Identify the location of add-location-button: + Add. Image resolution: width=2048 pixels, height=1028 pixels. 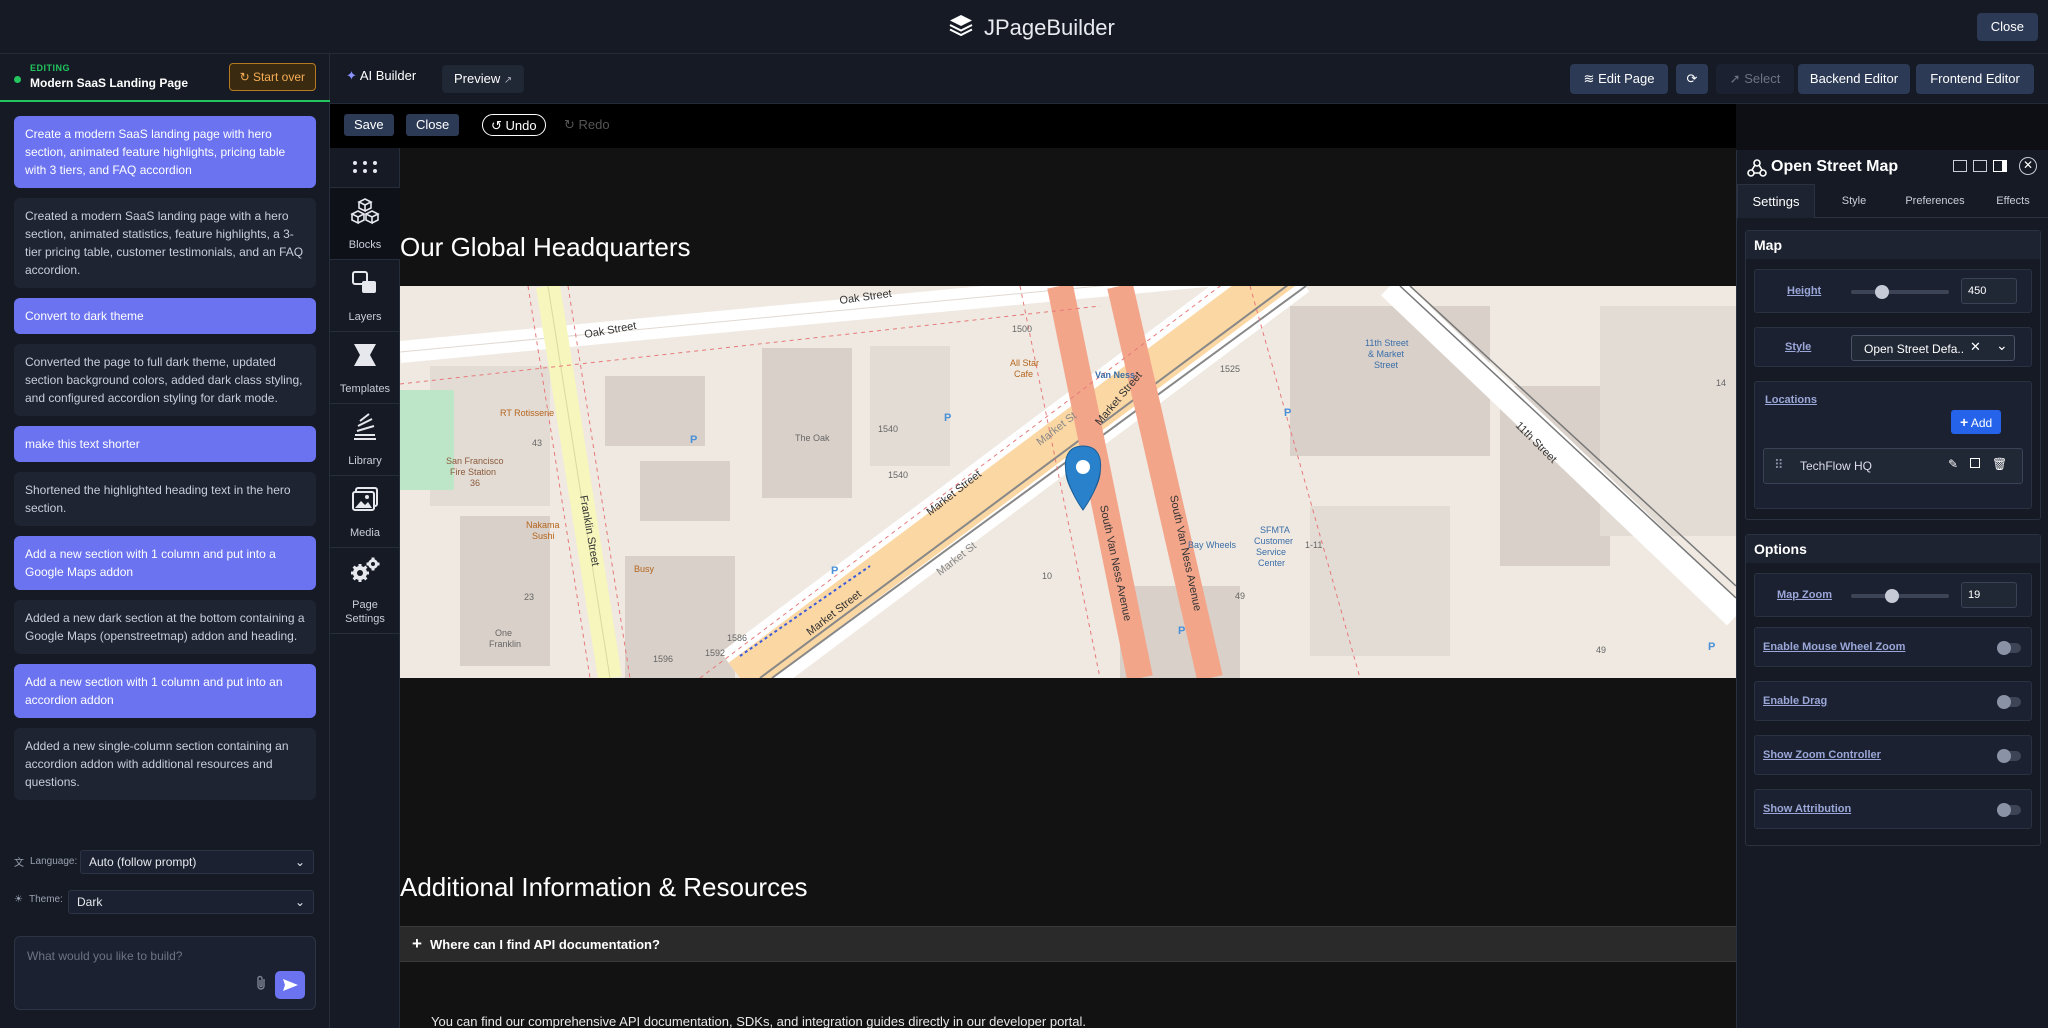
(1976, 422).